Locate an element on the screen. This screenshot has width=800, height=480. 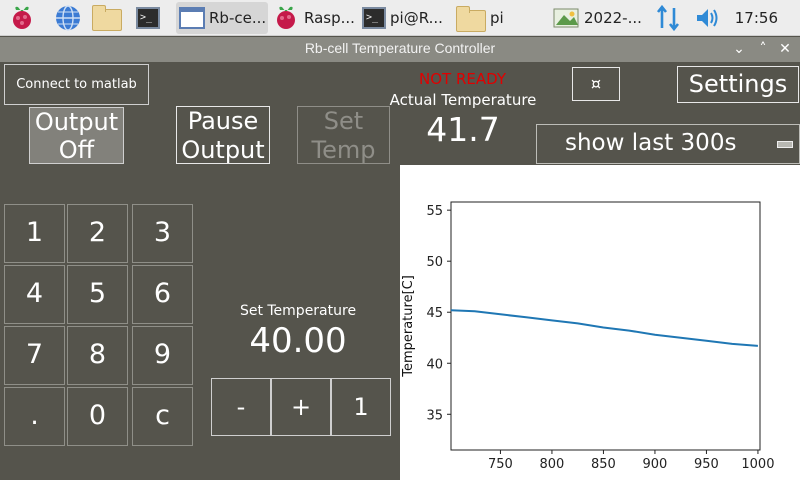
pause-output-button: Pause Output is located at coordinates (223, 135).